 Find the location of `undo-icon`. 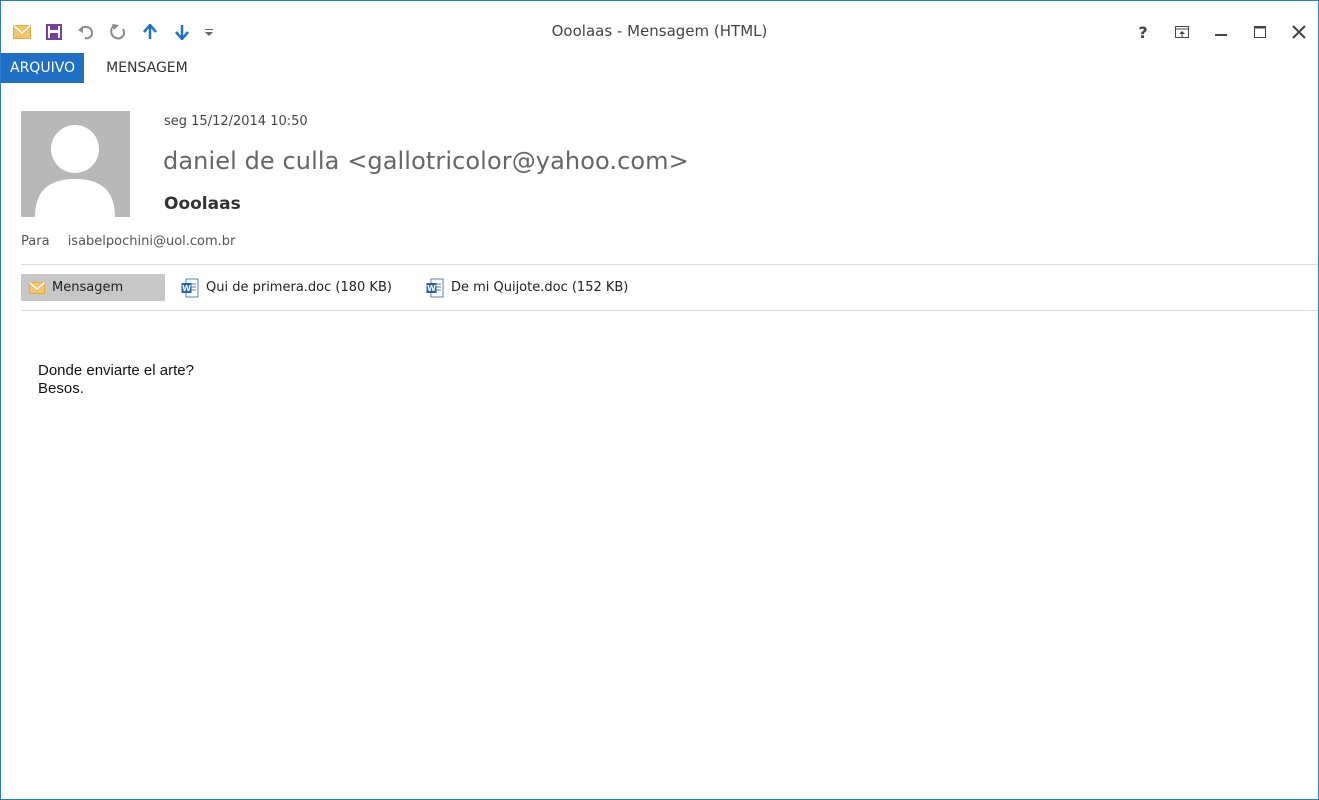

undo-icon is located at coordinates (86, 32).